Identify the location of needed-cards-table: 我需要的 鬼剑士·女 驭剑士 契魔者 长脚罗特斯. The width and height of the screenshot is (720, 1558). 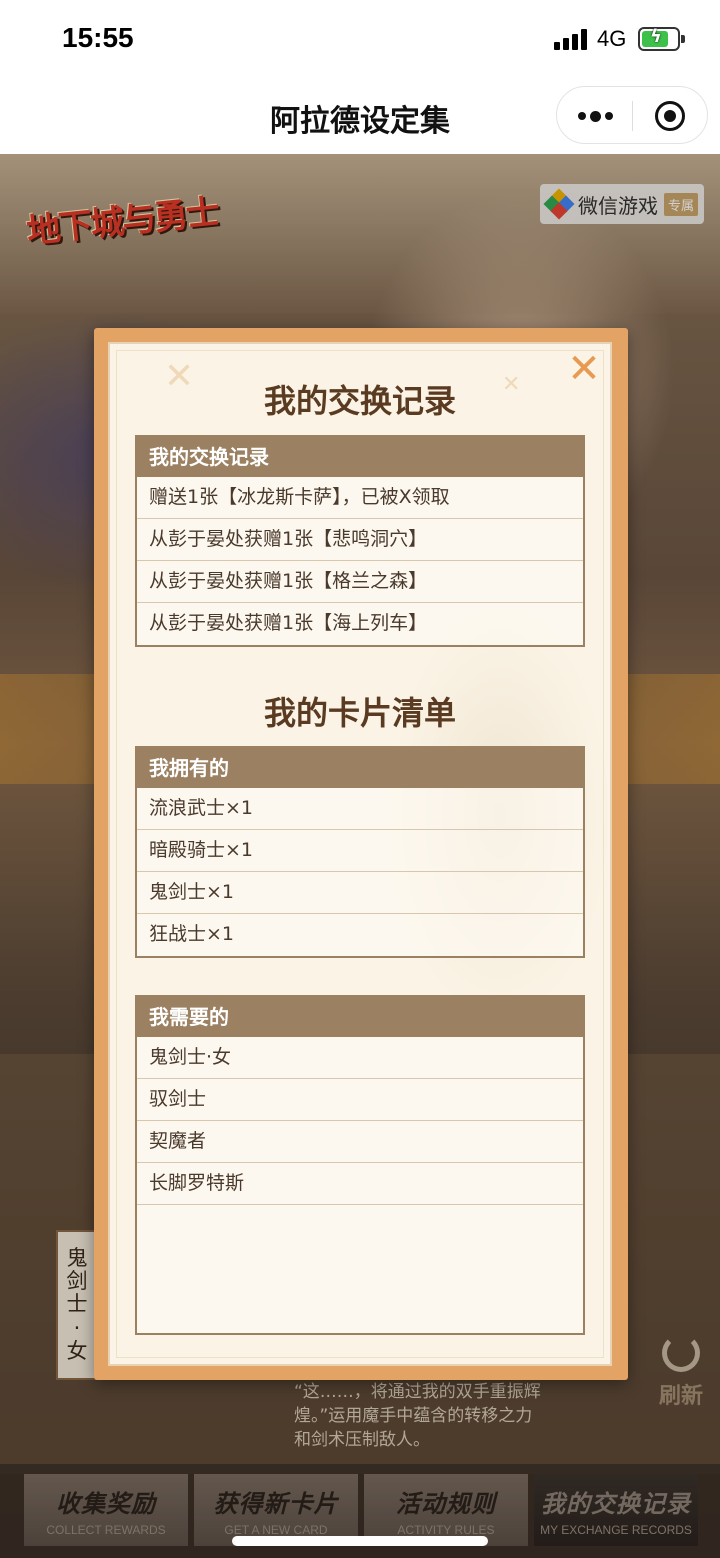
(360, 1165).